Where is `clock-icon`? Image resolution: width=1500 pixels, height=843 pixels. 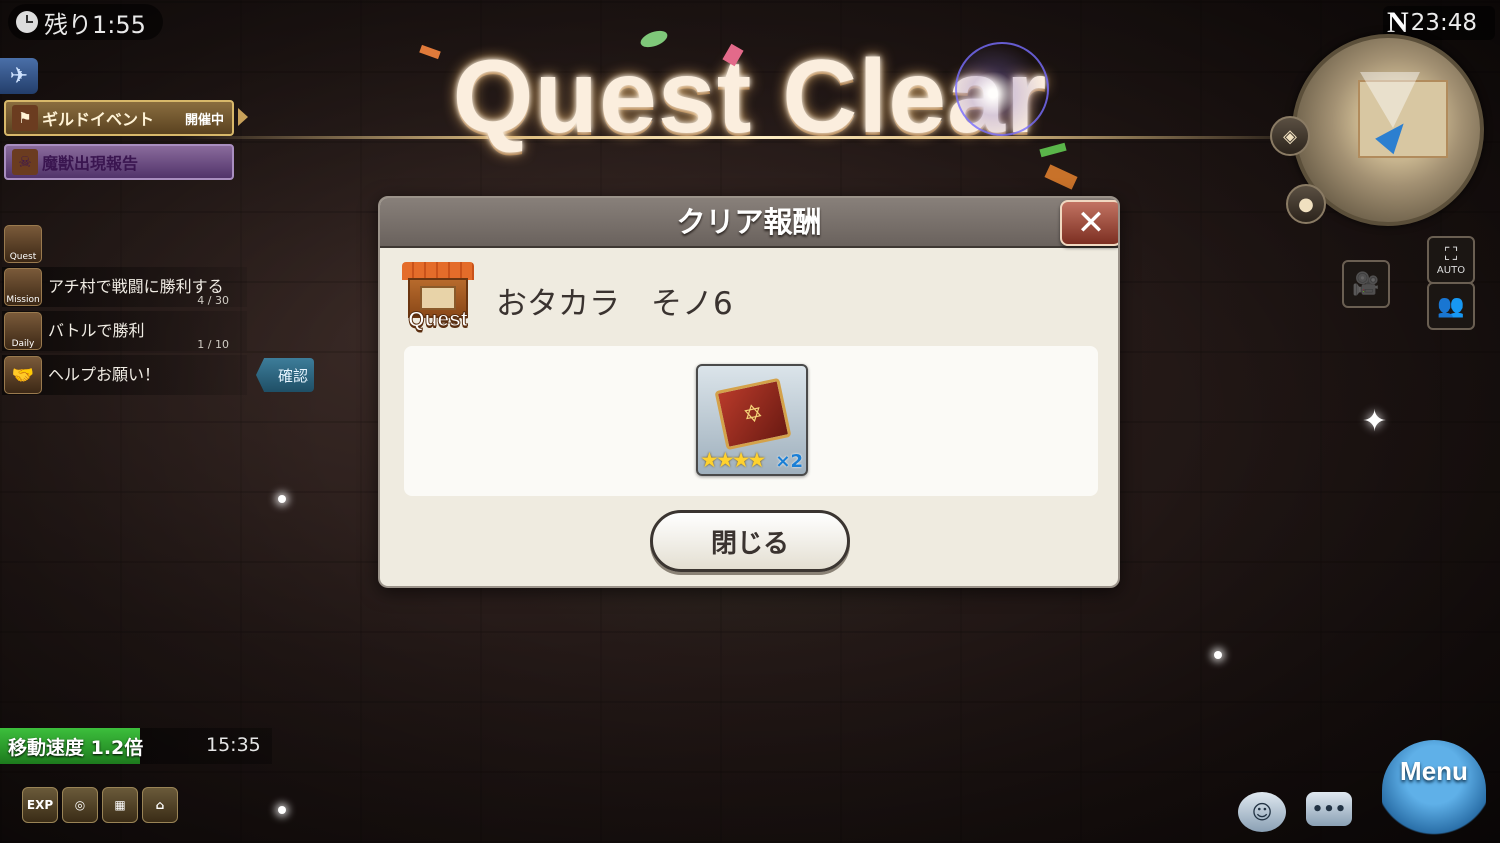 clock-icon is located at coordinates (27, 22).